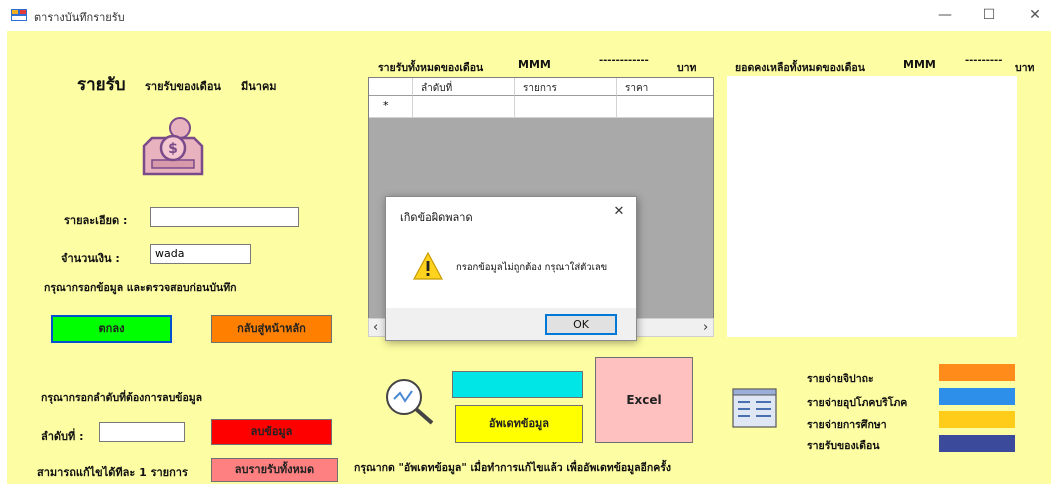  I want to click on warning-icon, so click(428, 265).